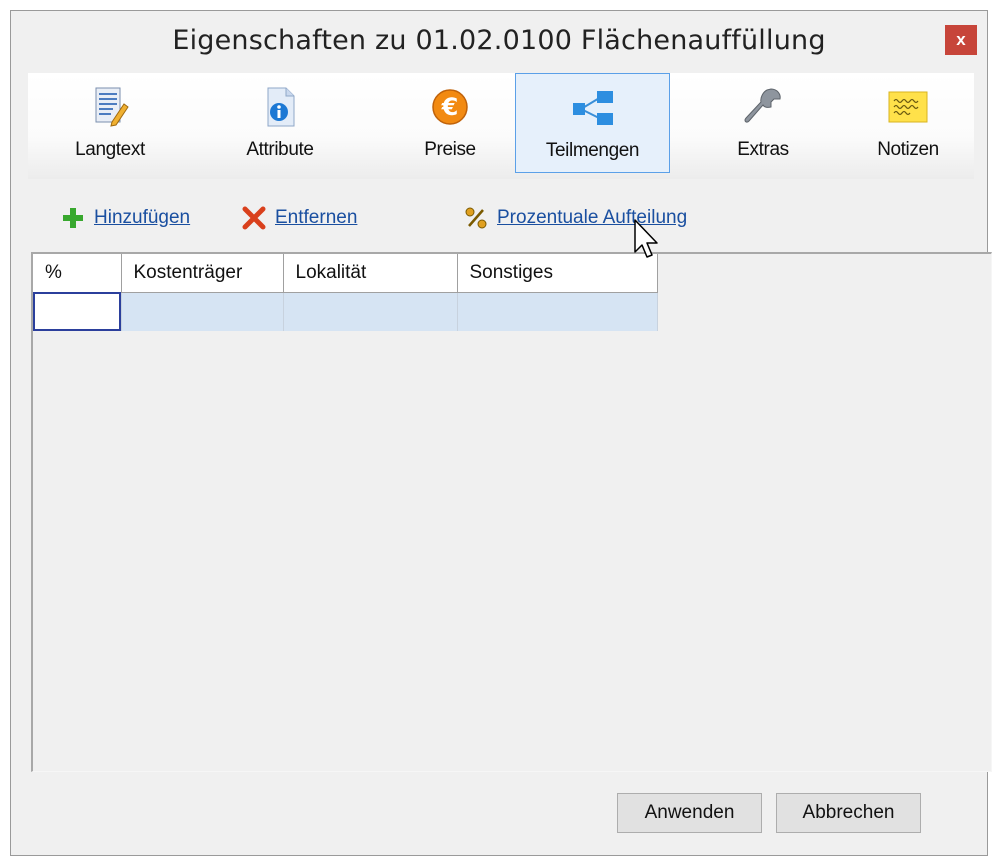 The width and height of the screenshot is (992, 861). Describe the element at coordinates (450, 149) in the screenshot. I see `tab-preise-label: Preise` at that location.